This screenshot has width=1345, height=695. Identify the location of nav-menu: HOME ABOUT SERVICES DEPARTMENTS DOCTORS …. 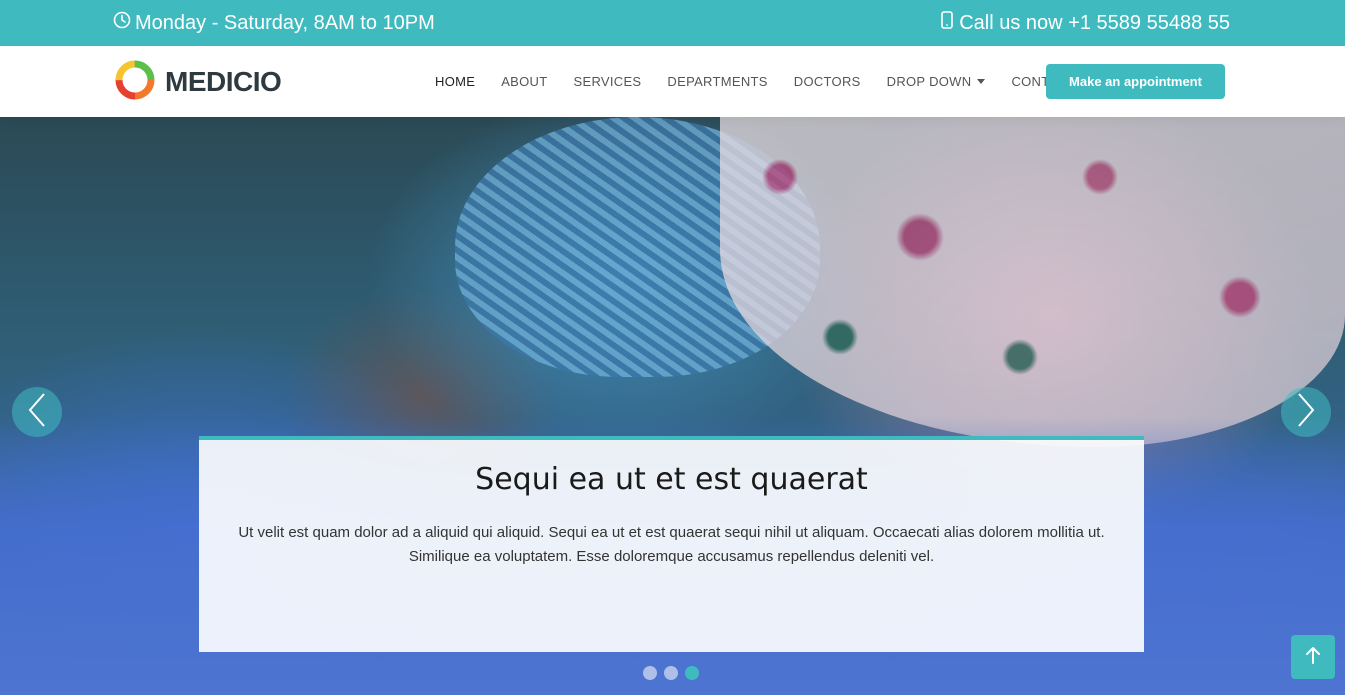
(768, 81).